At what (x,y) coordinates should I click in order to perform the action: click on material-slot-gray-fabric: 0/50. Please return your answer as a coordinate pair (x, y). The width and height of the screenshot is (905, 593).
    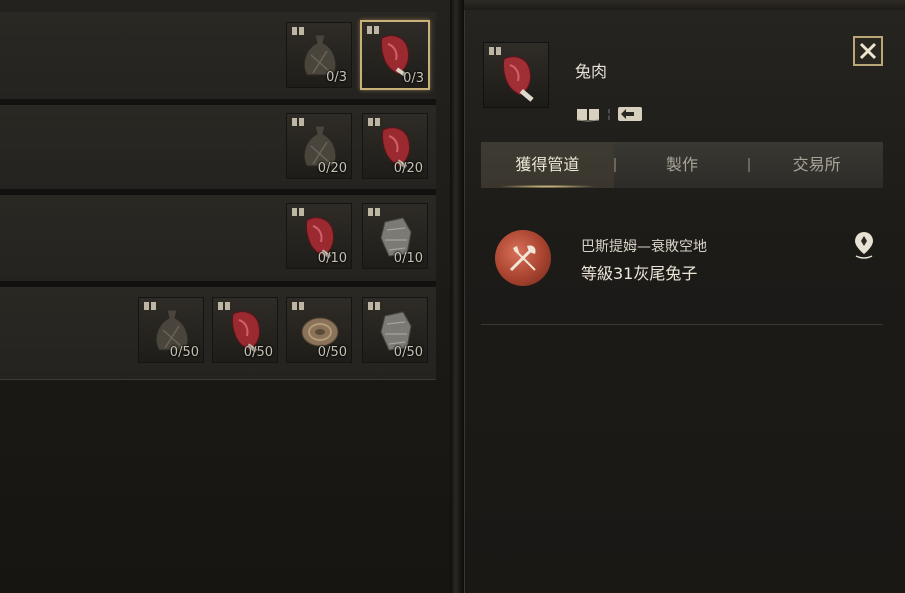
    Looking at the image, I should click on (395, 330).